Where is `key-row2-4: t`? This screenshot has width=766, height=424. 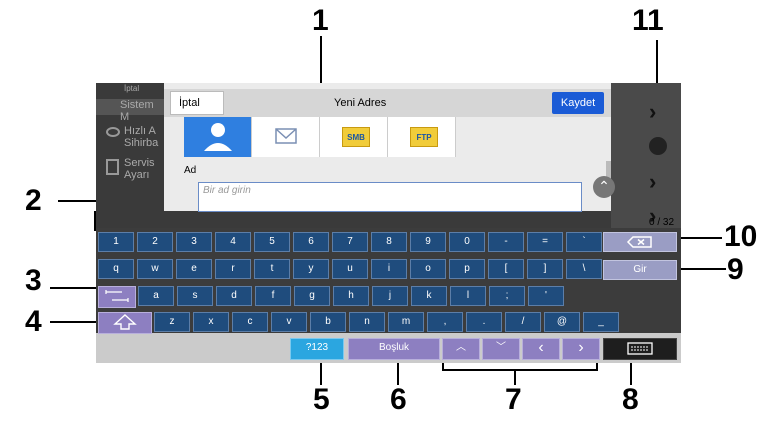 key-row2-4: t is located at coordinates (272, 269).